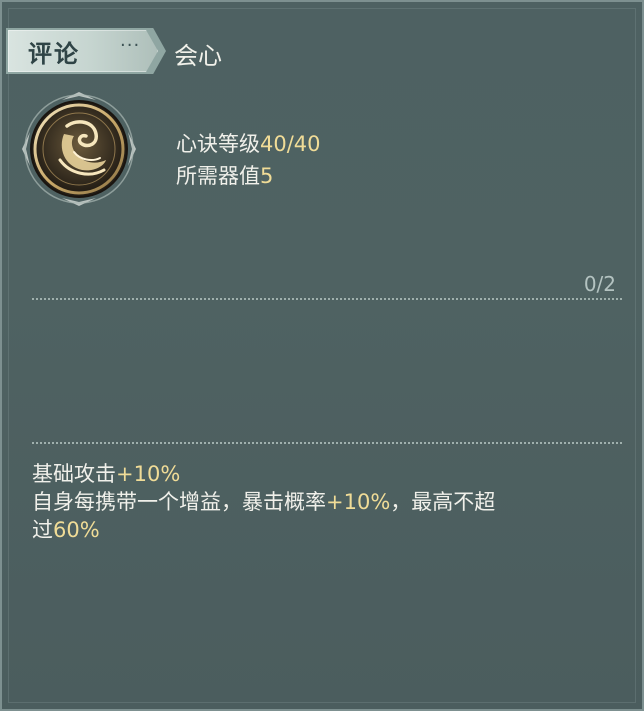 This screenshot has height=711, width=644. I want to click on description-line-2: 自身每携带一个增益，暴击概率+10%，最高不超, so click(328, 502).